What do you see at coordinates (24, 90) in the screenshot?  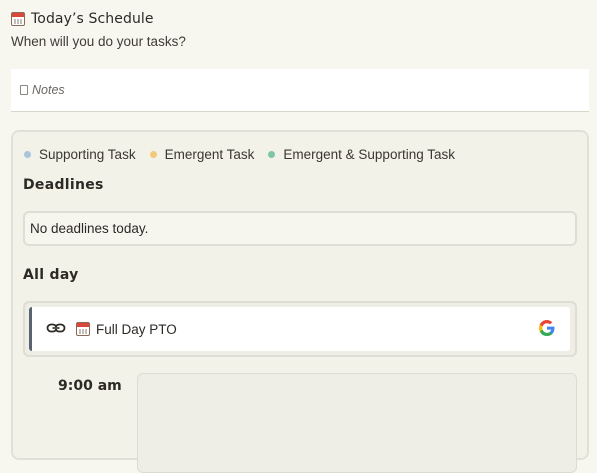 I see `page-icon` at bounding box center [24, 90].